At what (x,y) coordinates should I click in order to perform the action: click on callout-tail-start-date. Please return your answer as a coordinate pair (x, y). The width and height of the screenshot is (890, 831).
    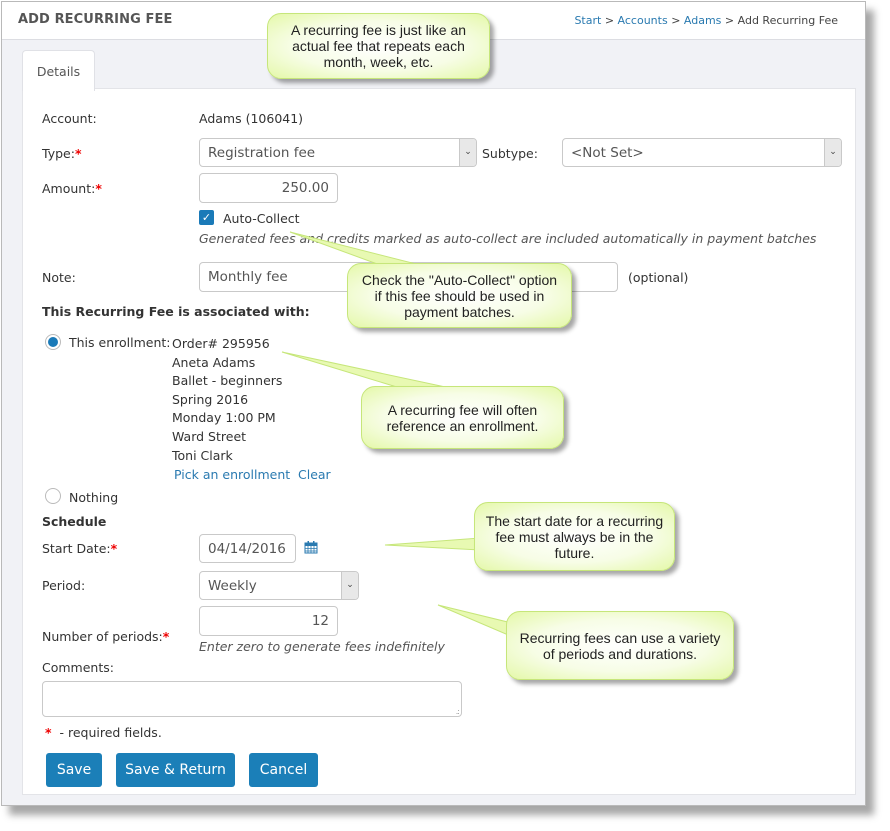
    Looking at the image, I should click on (432, 544).